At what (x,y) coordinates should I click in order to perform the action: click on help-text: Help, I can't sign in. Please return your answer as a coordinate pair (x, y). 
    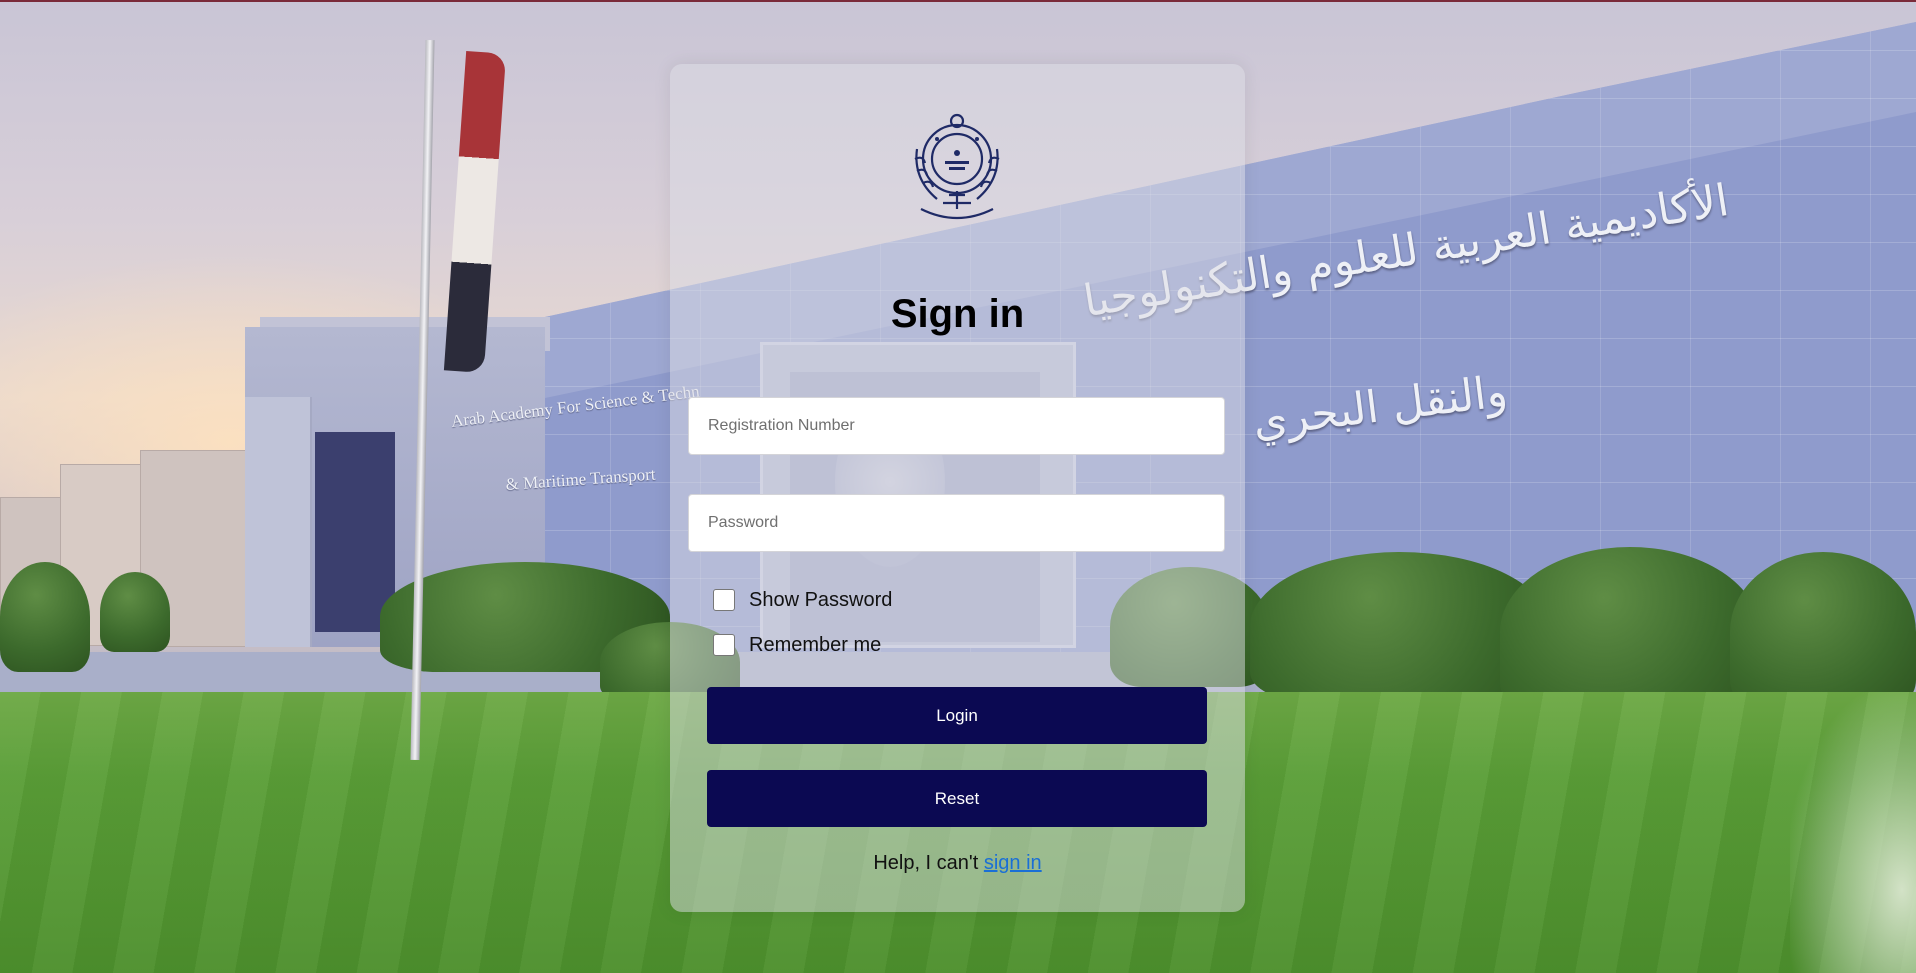
    Looking at the image, I should click on (957, 863).